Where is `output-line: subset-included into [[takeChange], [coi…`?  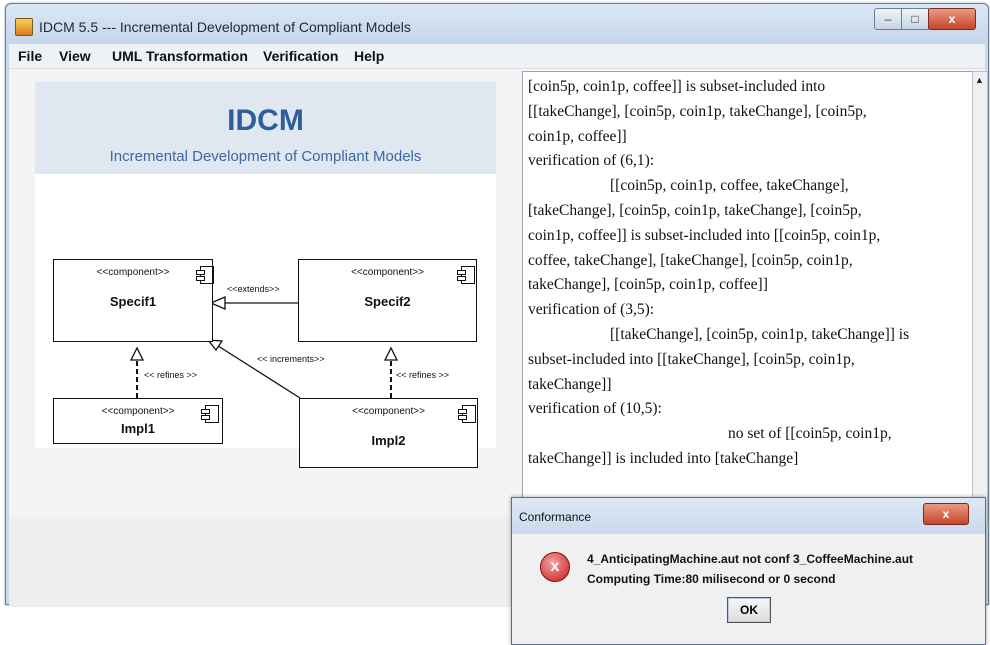
output-line: subset-included into [[takeChange], [coi… is located at coordinates (691, 359).